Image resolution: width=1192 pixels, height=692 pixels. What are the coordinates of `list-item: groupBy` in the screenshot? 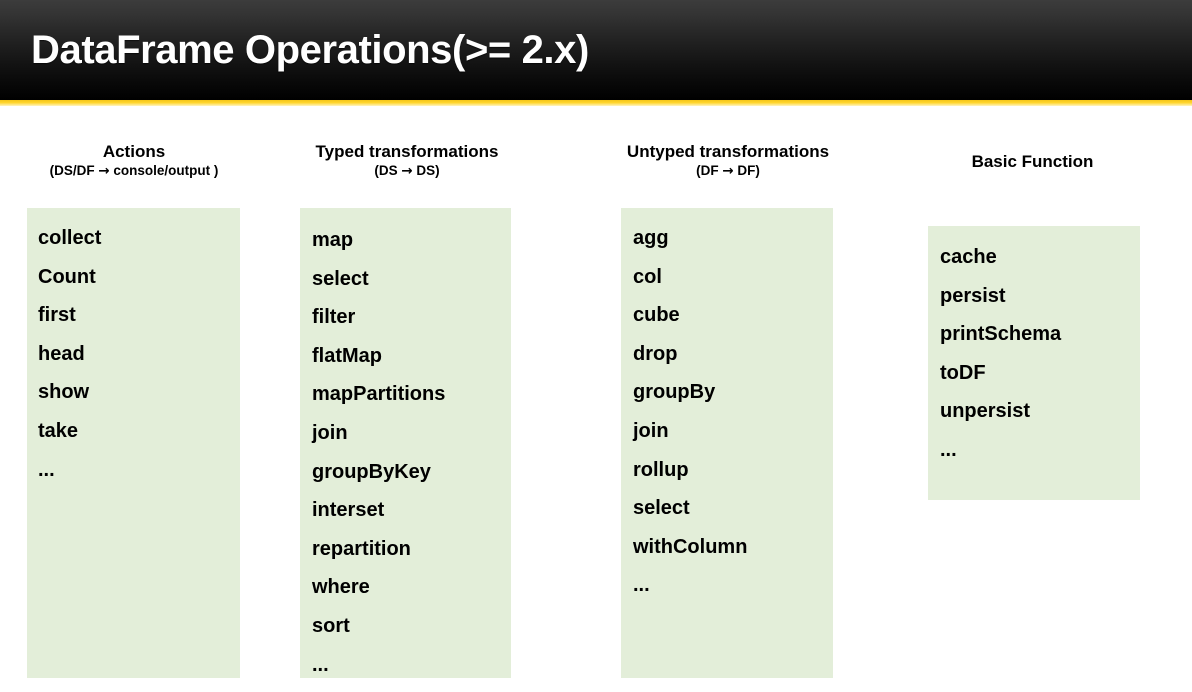 It's located at (730, 392).